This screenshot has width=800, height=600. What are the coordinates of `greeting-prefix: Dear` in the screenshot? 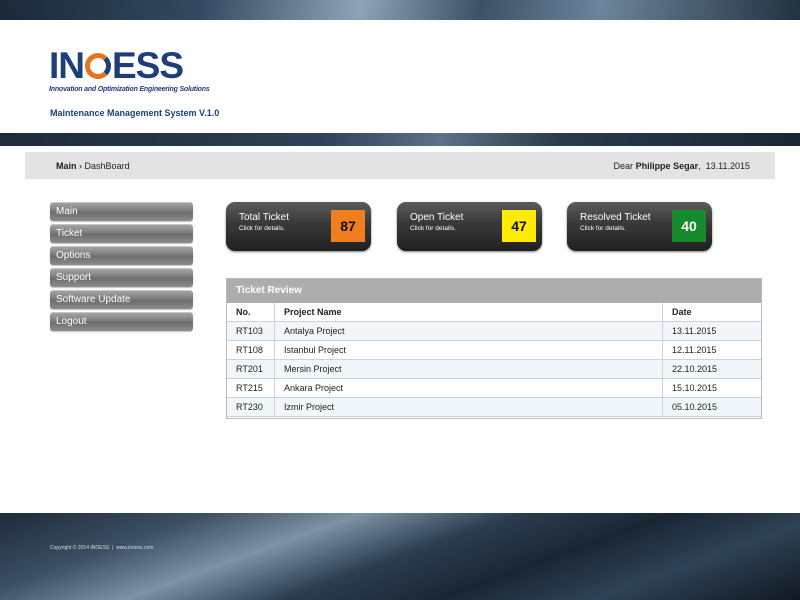 It's located at (623, 166).